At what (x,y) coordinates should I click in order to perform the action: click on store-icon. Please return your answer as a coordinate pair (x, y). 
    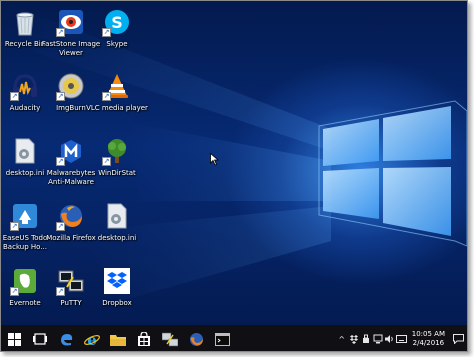
    Looking at the image, I should click on (144, 338).